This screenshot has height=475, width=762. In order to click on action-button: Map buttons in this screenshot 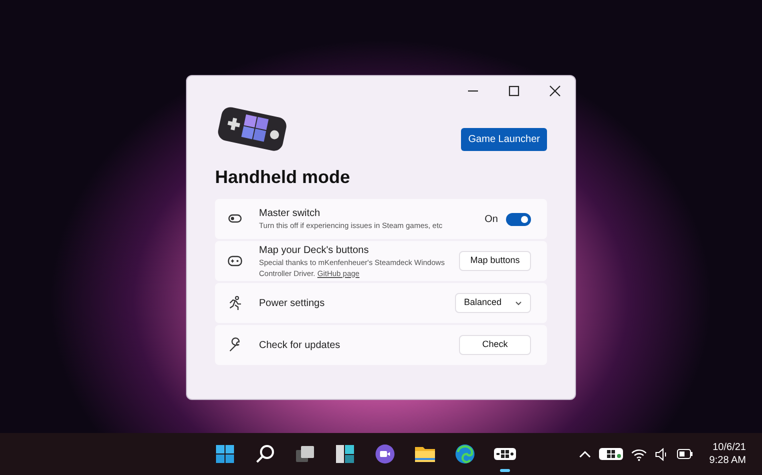, I will do `click(495, 261)`.